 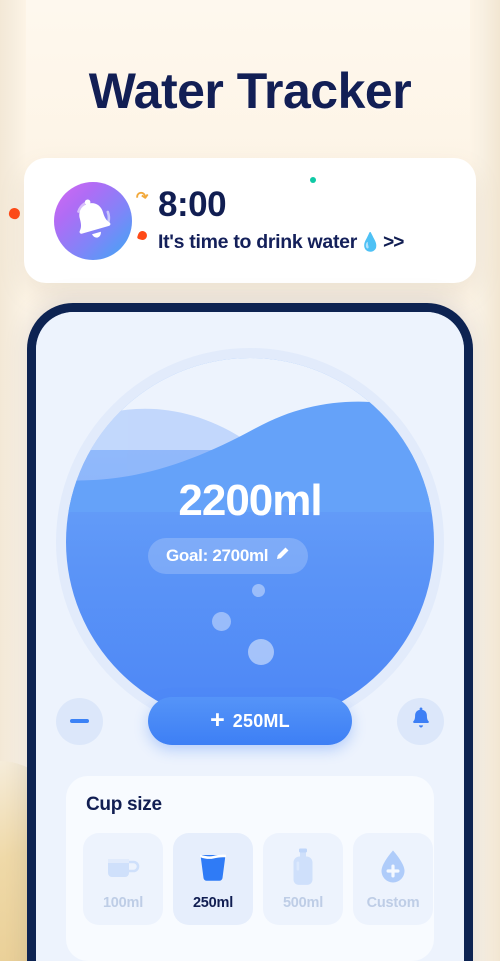 I want to click on add-water-button: + 250ML, so click(x=250, y=721).